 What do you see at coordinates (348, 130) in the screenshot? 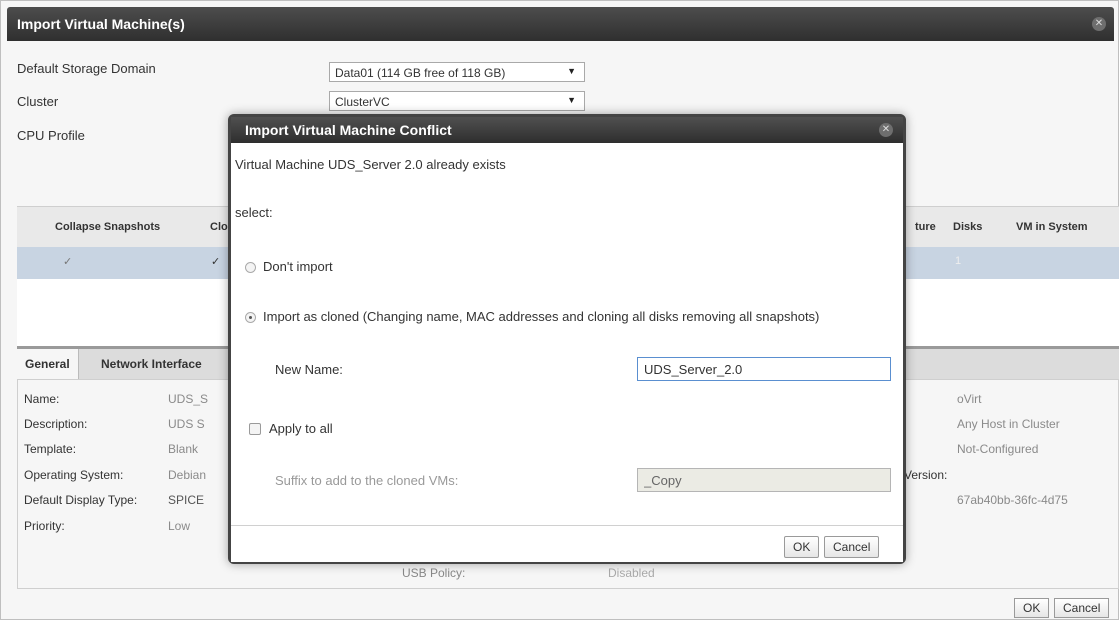
I see `conflict-dialog-title: Import Virtual Machine Conflict` at bounding box center [348, 130].